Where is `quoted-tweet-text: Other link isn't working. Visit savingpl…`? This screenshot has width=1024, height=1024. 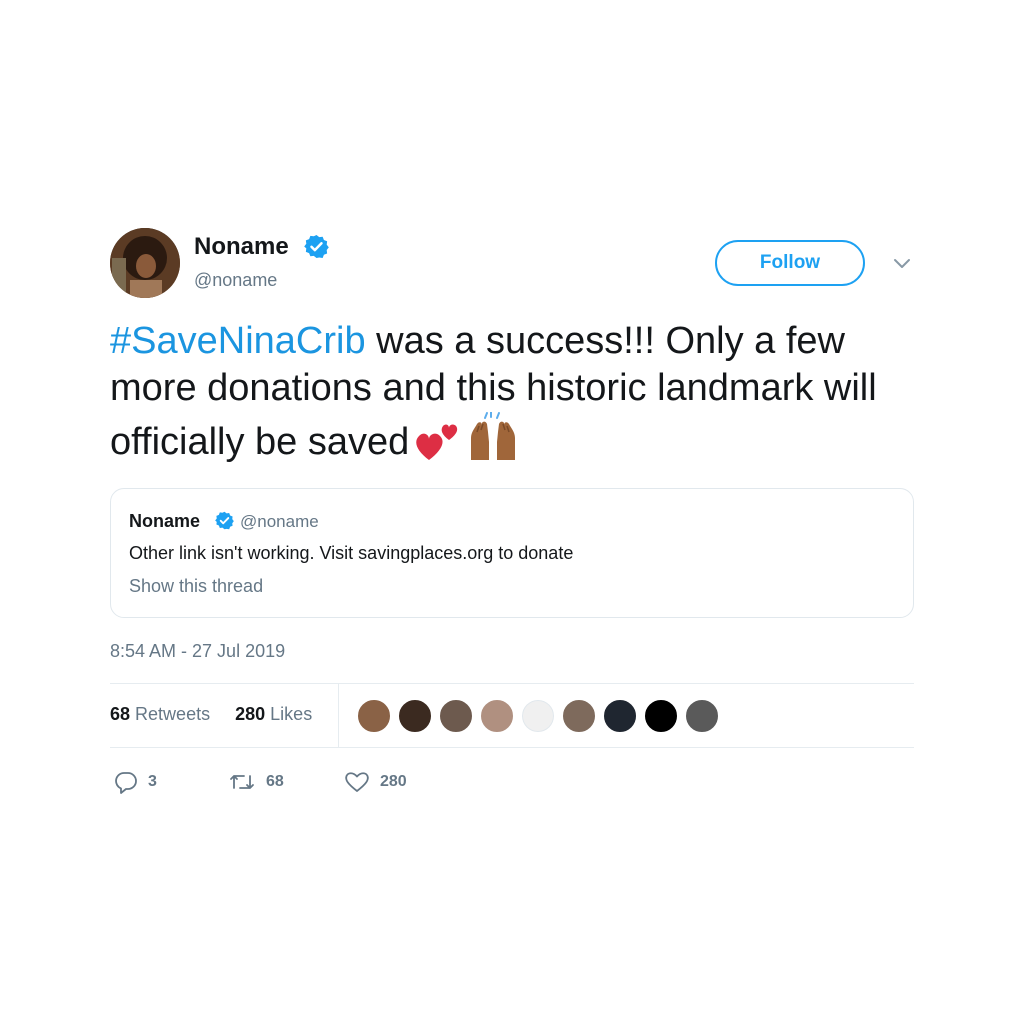 quoted-tweet-text: Other link isn't working. Visit savingpl… is located at coordinates (351, 553).